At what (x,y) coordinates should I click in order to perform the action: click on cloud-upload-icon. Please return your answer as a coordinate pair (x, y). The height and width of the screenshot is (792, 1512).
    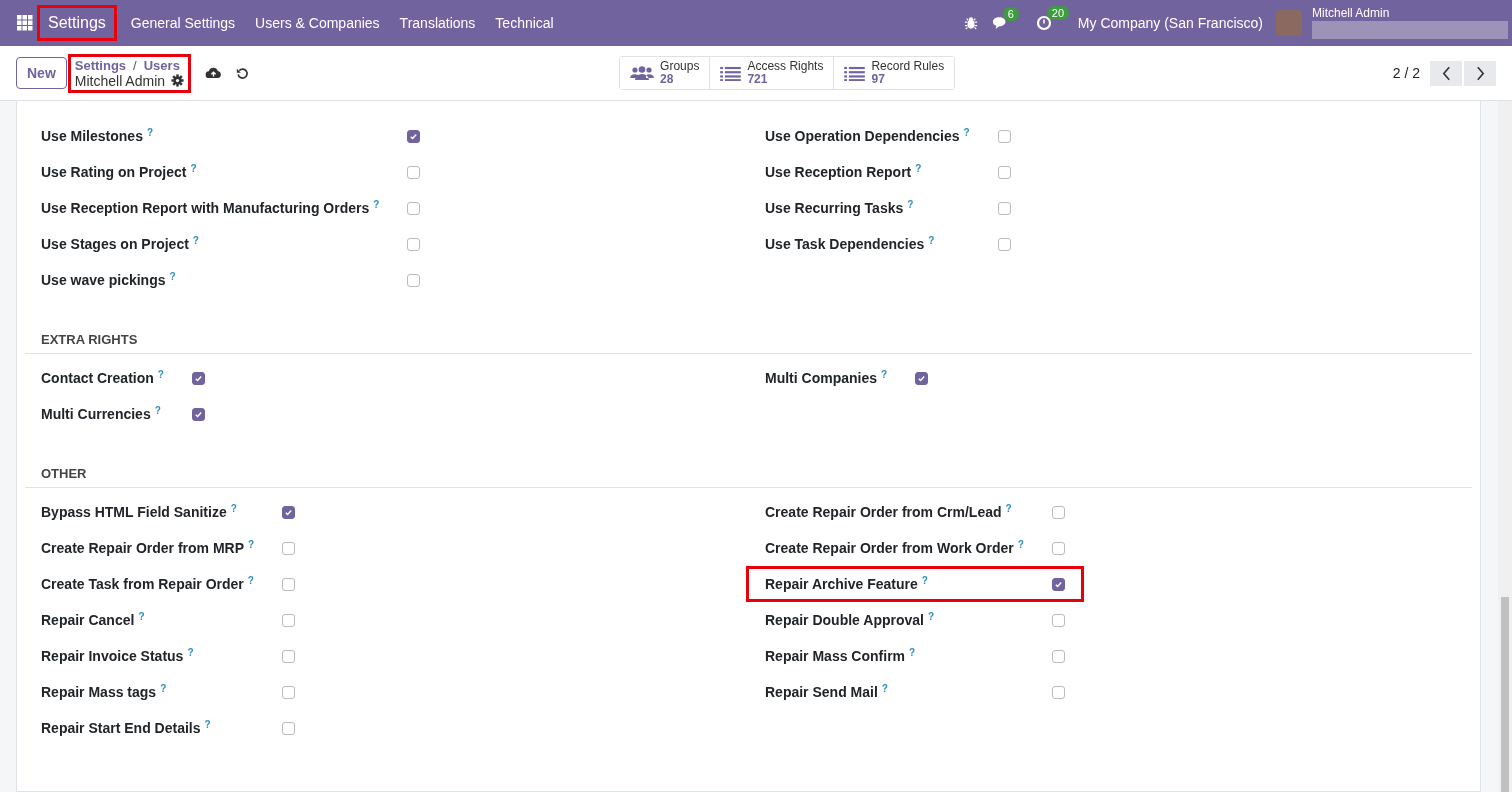
    Looking at the image, I should click on (214, 73).